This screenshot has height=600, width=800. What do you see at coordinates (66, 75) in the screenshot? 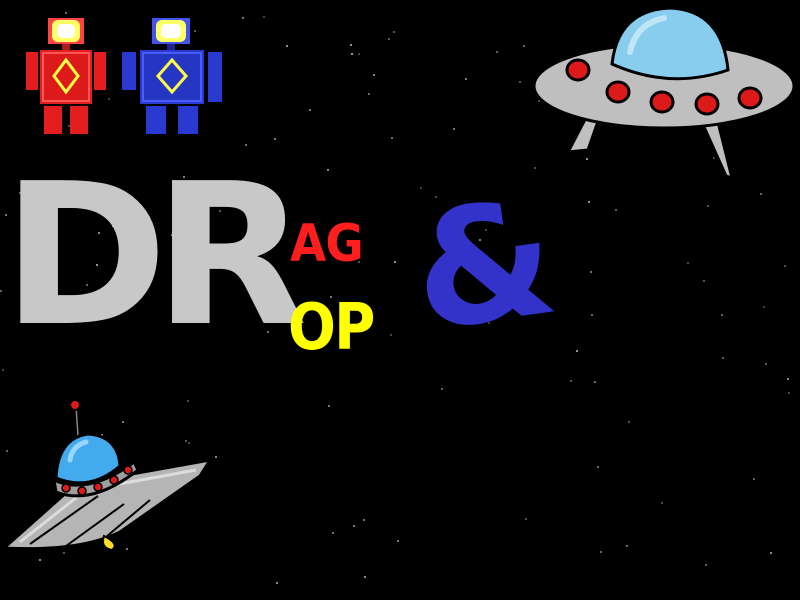
I see `red-robot-icon` at bounding box center [66, 75].